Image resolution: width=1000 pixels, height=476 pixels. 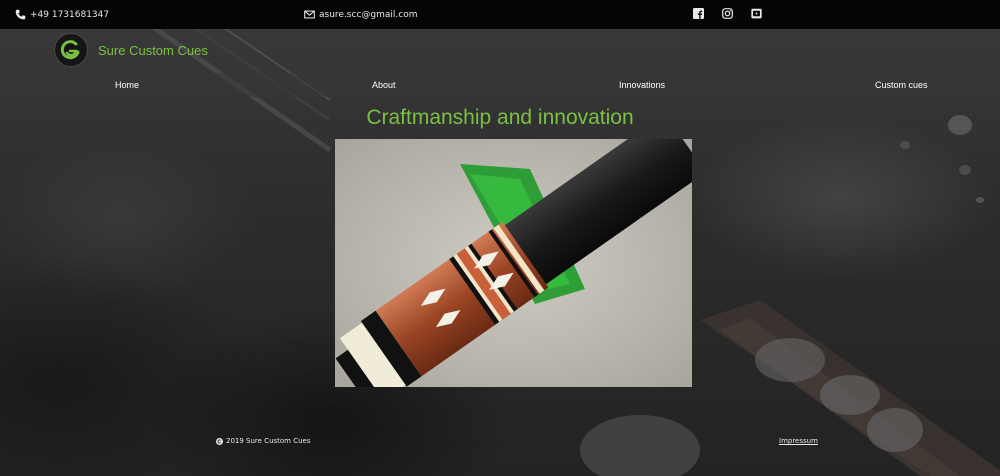 I want to click on page-title: Craftmanship and innovation, so click(x=500, y=117).